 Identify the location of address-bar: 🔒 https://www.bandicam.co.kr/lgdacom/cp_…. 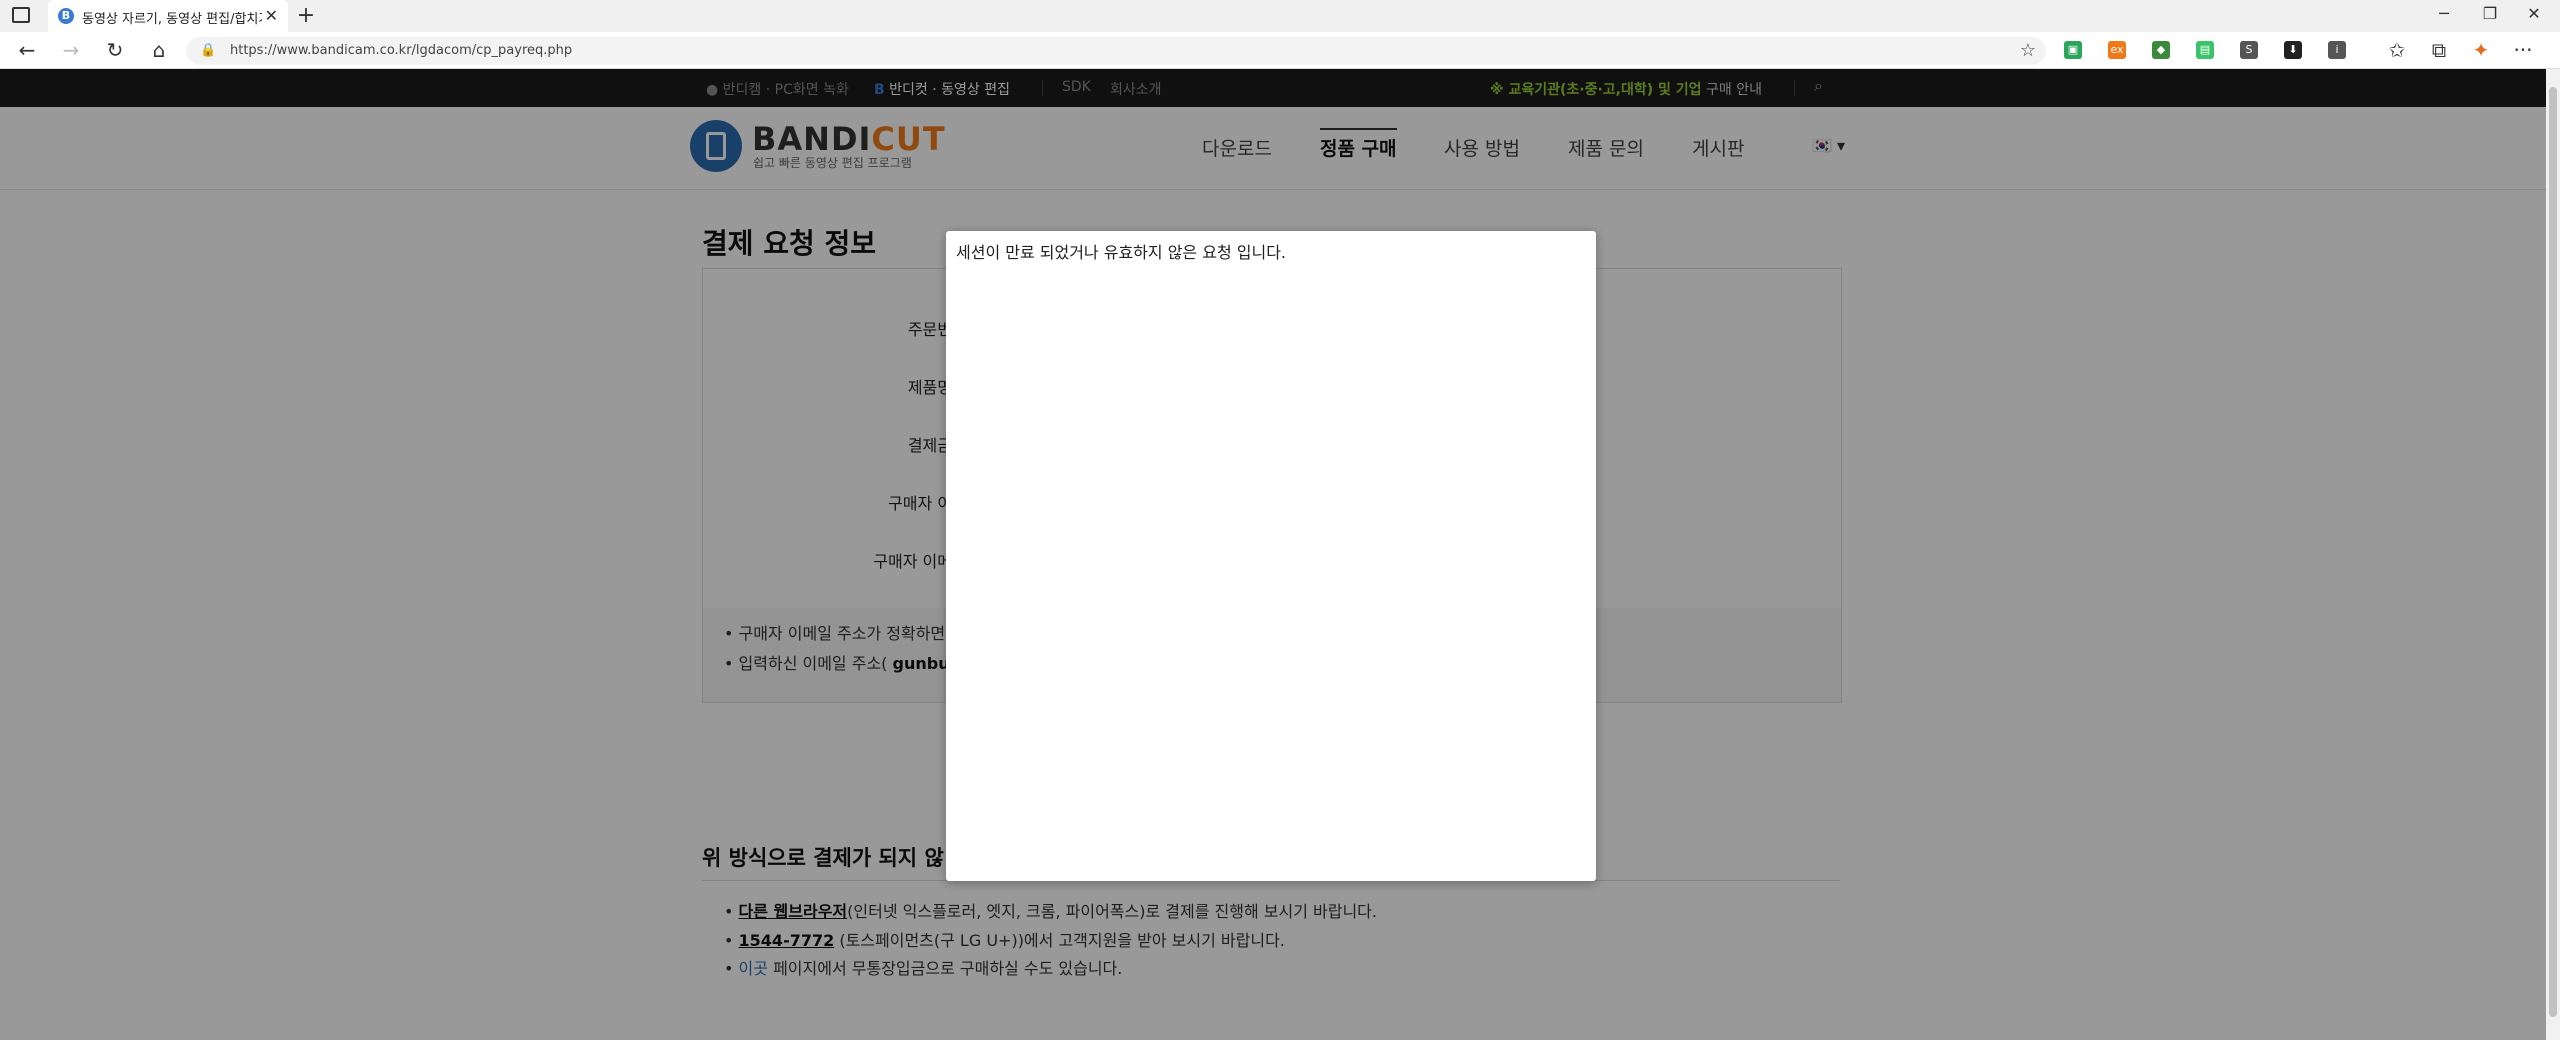
(1116, 51).